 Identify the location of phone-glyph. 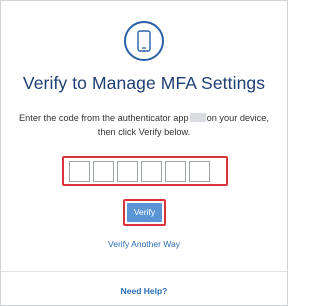
(144, 41).